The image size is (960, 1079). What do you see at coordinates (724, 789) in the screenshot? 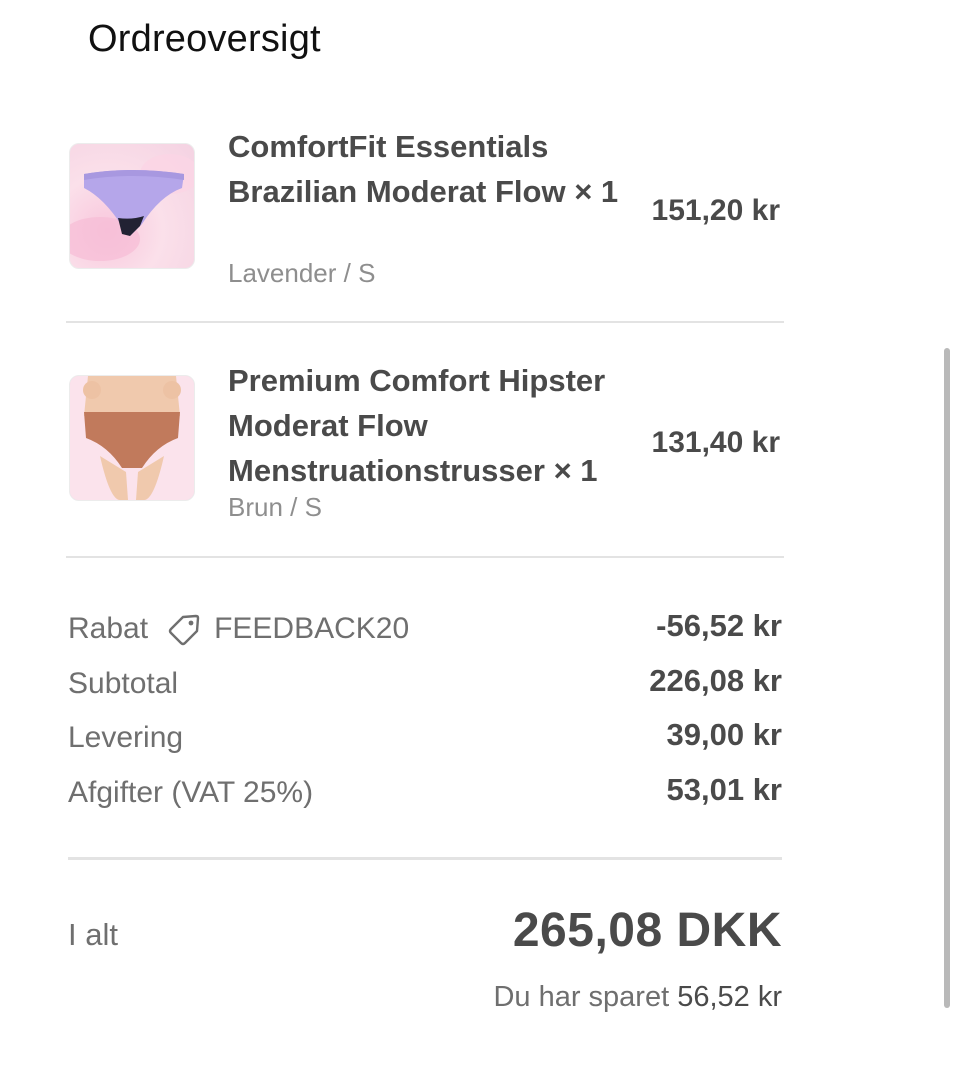
I see `taxes-value: 53,01 kr` at bounding box center [724, 789].